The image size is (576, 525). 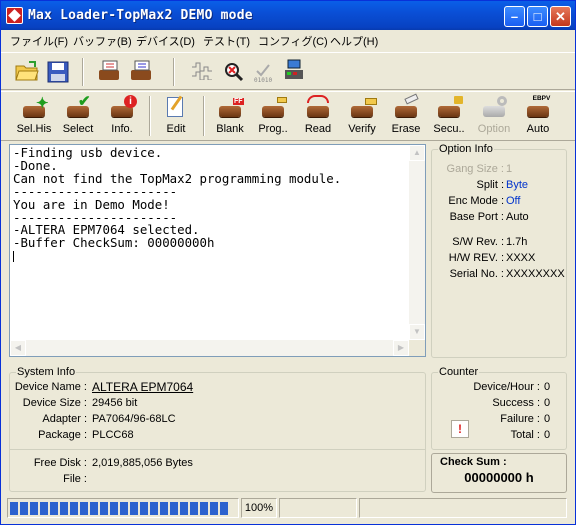 What do you see at coordinates (14, 15) in the screenshot?
I see `app-icon` at bounding box center [14, 15].